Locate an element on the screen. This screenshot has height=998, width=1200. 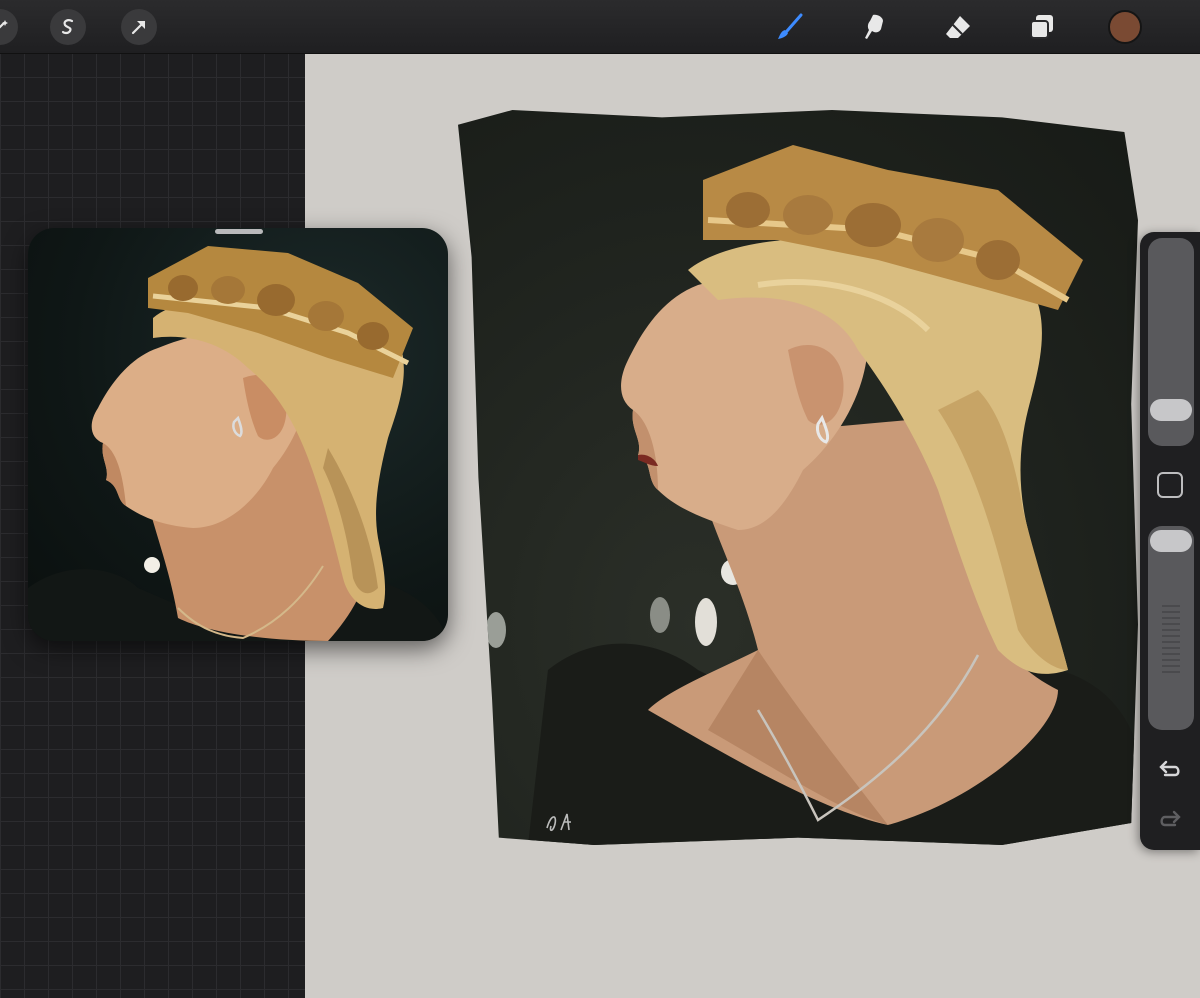
smudge-tool-button is located at coordinates (875, 27).